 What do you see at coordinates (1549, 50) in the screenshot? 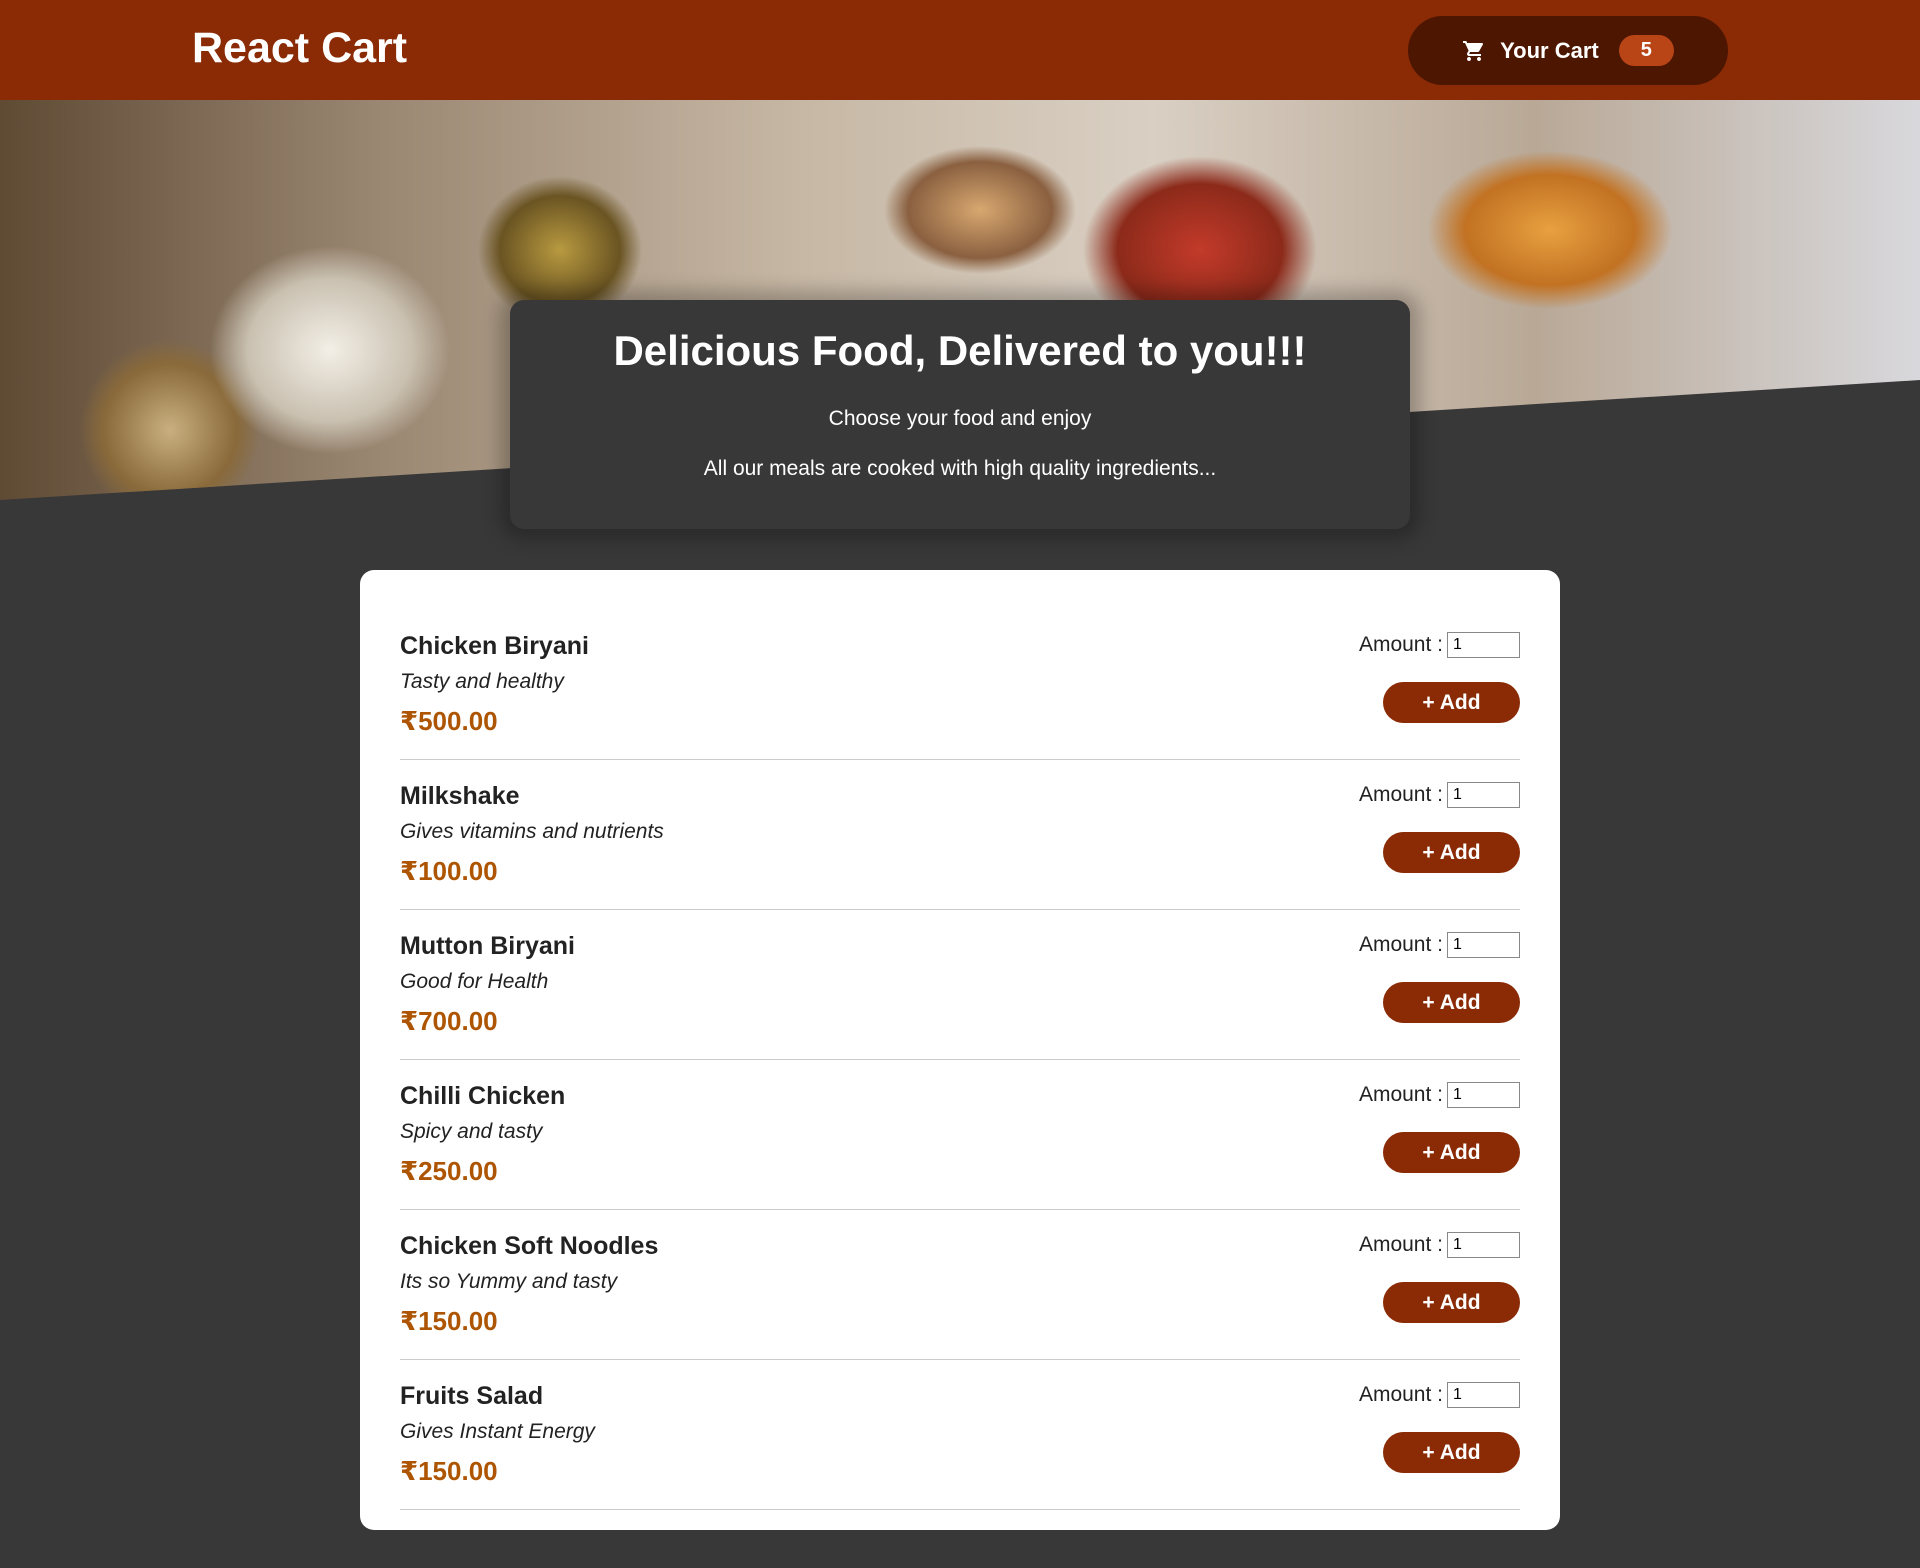
I see `cart-label: Your Cart` at bounding box center [1549, 50].